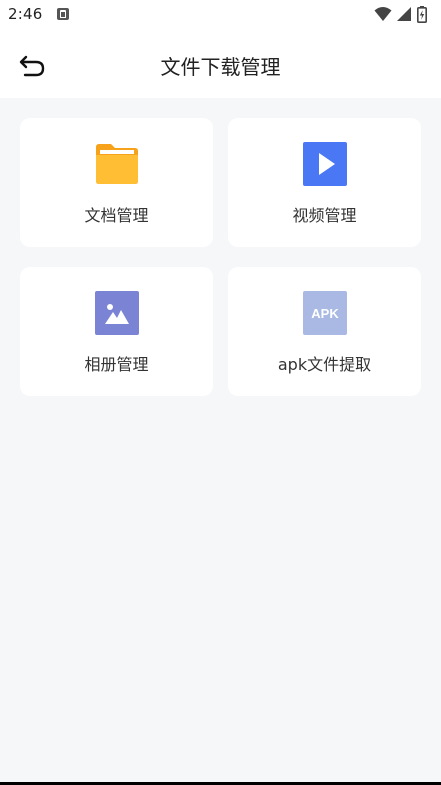  Describe the element at coordinates (117, 164) in the screenshot. I see `folder-icon` at that location.